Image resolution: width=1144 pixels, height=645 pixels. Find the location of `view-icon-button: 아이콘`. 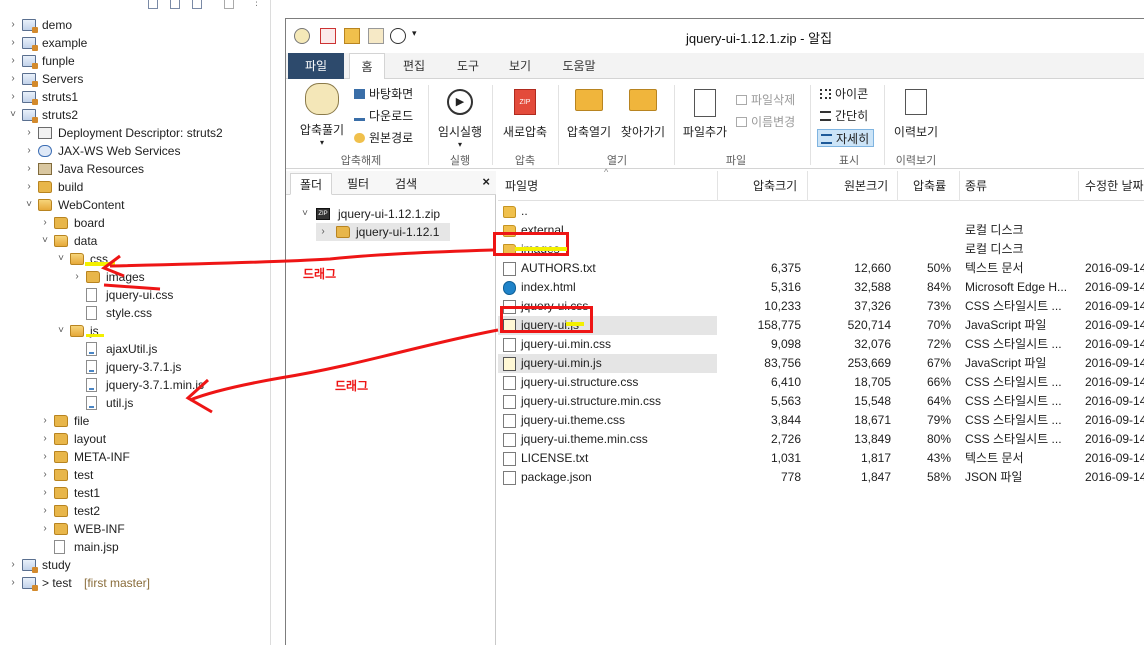

view-icon-button: 아이콘 is located at coordinates (844, 94).